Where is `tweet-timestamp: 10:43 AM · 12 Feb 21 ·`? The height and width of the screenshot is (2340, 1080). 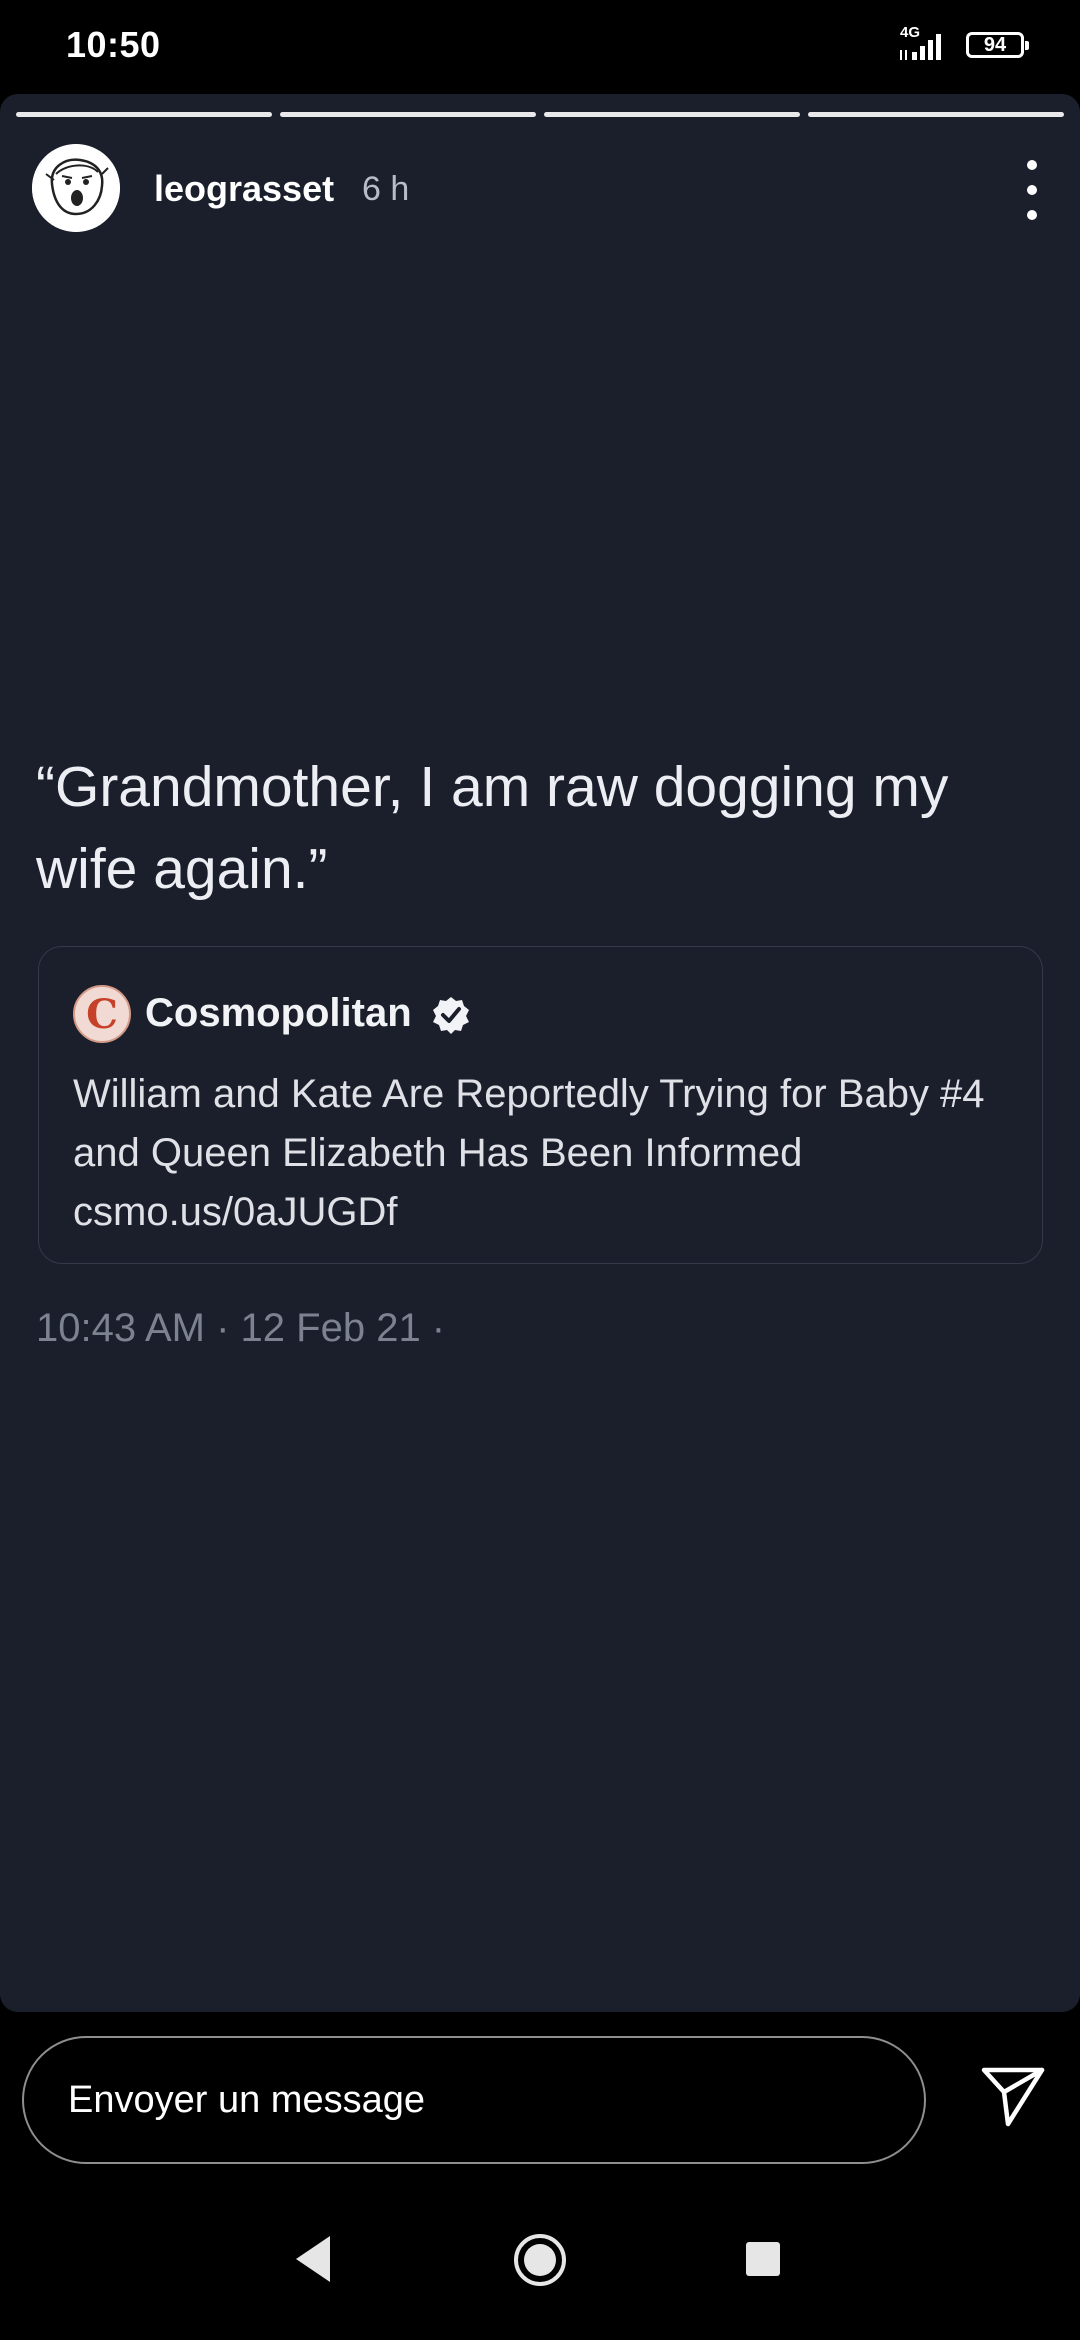
tweet-timestamp: 10:43 AM · 12 Feb 21 · is located at coordinates (241, 1328).